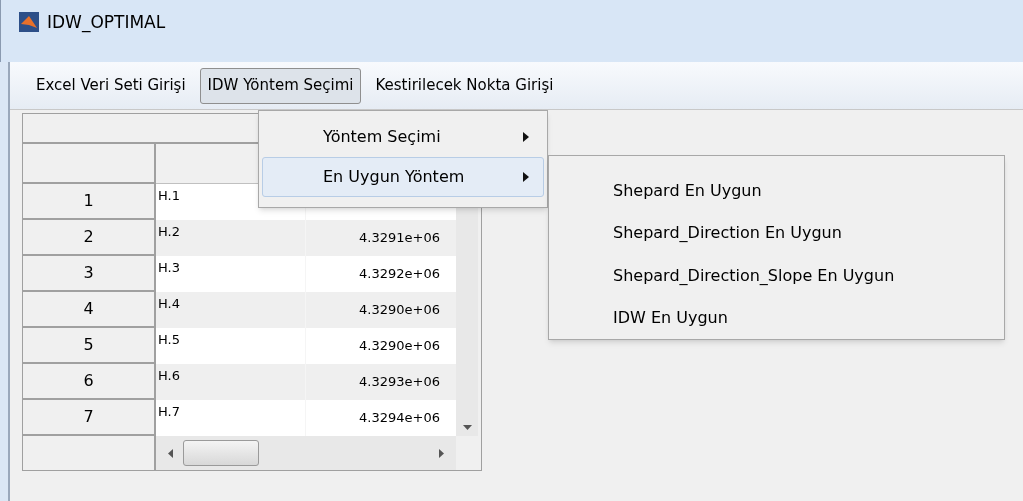  Describe the element at coordinates (403, 177) in the screenshot. I see `menu-item: En Uygun Yöntem` at that location.